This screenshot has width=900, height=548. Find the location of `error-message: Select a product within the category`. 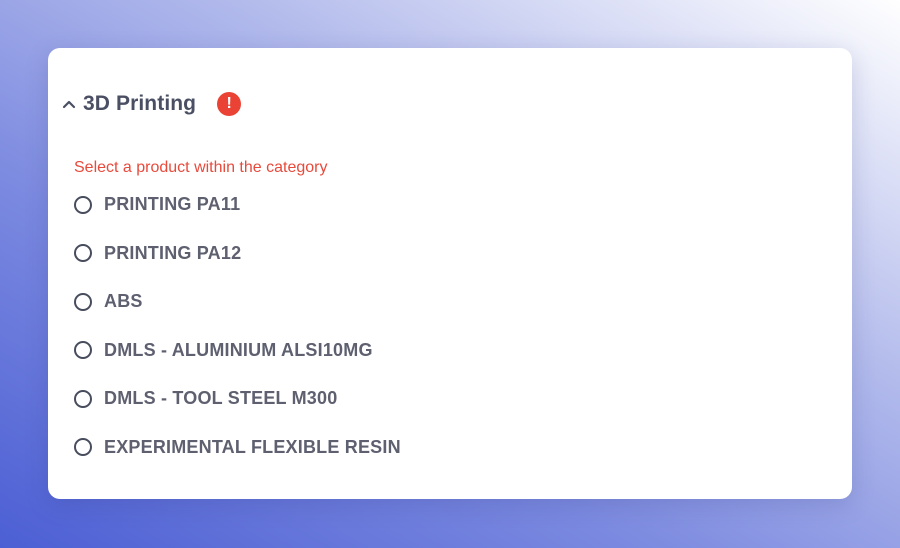

error-message: Select a product within the category is located at coordinates (201, 167).